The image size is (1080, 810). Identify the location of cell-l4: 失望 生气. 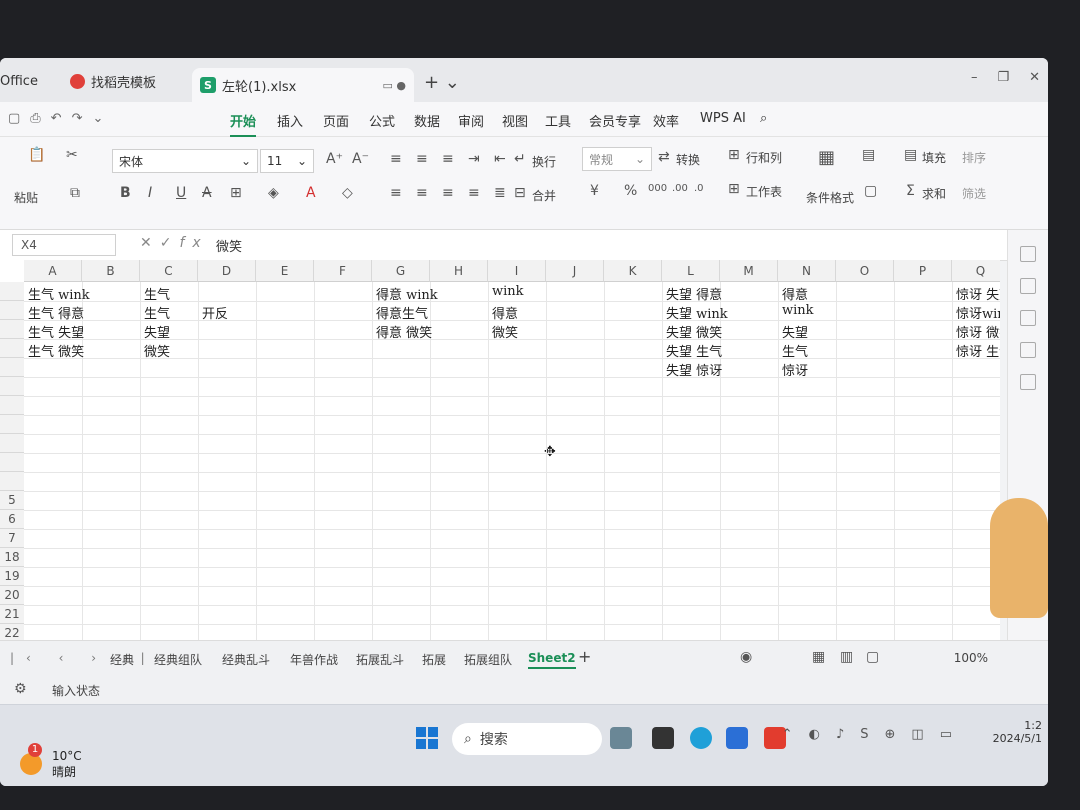
(694, 350).